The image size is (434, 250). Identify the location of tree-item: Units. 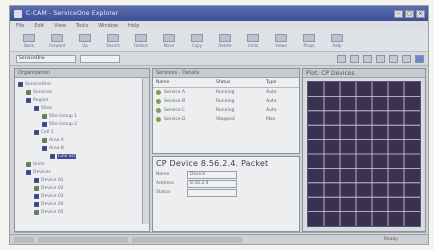
(82, 164).